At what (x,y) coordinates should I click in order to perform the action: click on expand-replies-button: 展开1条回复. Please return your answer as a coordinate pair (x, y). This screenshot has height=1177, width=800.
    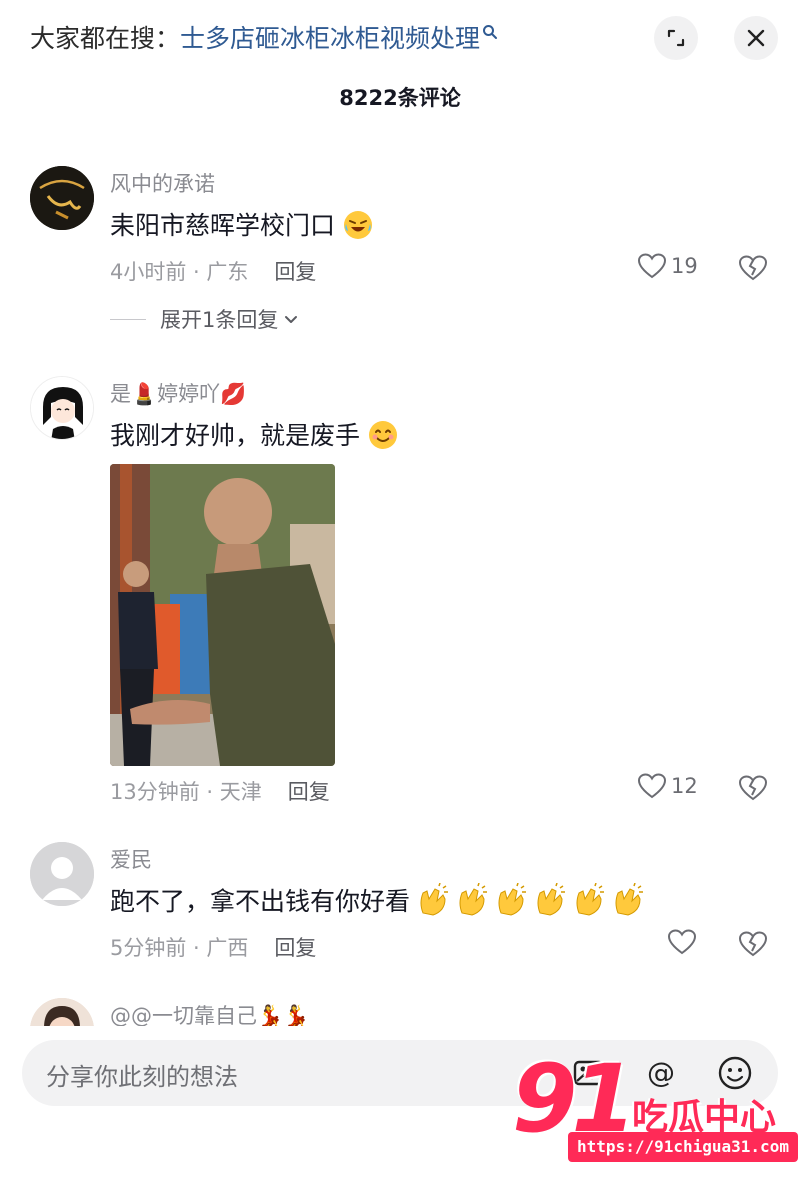
    Looking at the image, I should click on (205, 319).